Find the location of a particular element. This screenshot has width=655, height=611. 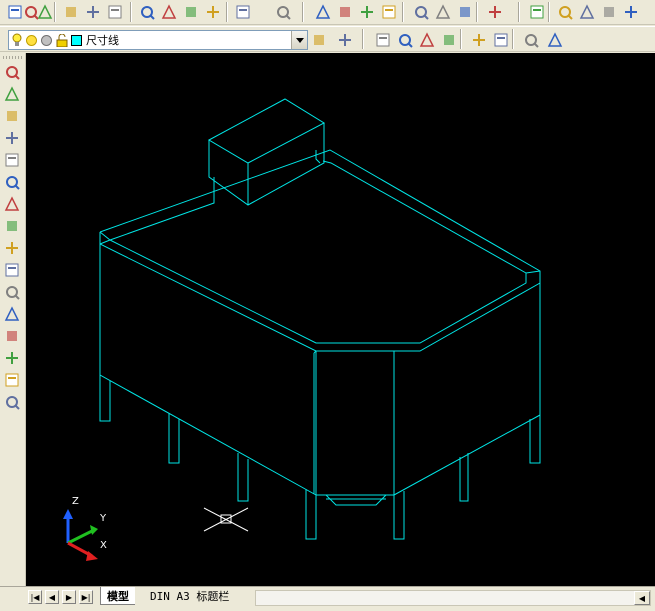

erase-icon is located at coordinates (13, 73).